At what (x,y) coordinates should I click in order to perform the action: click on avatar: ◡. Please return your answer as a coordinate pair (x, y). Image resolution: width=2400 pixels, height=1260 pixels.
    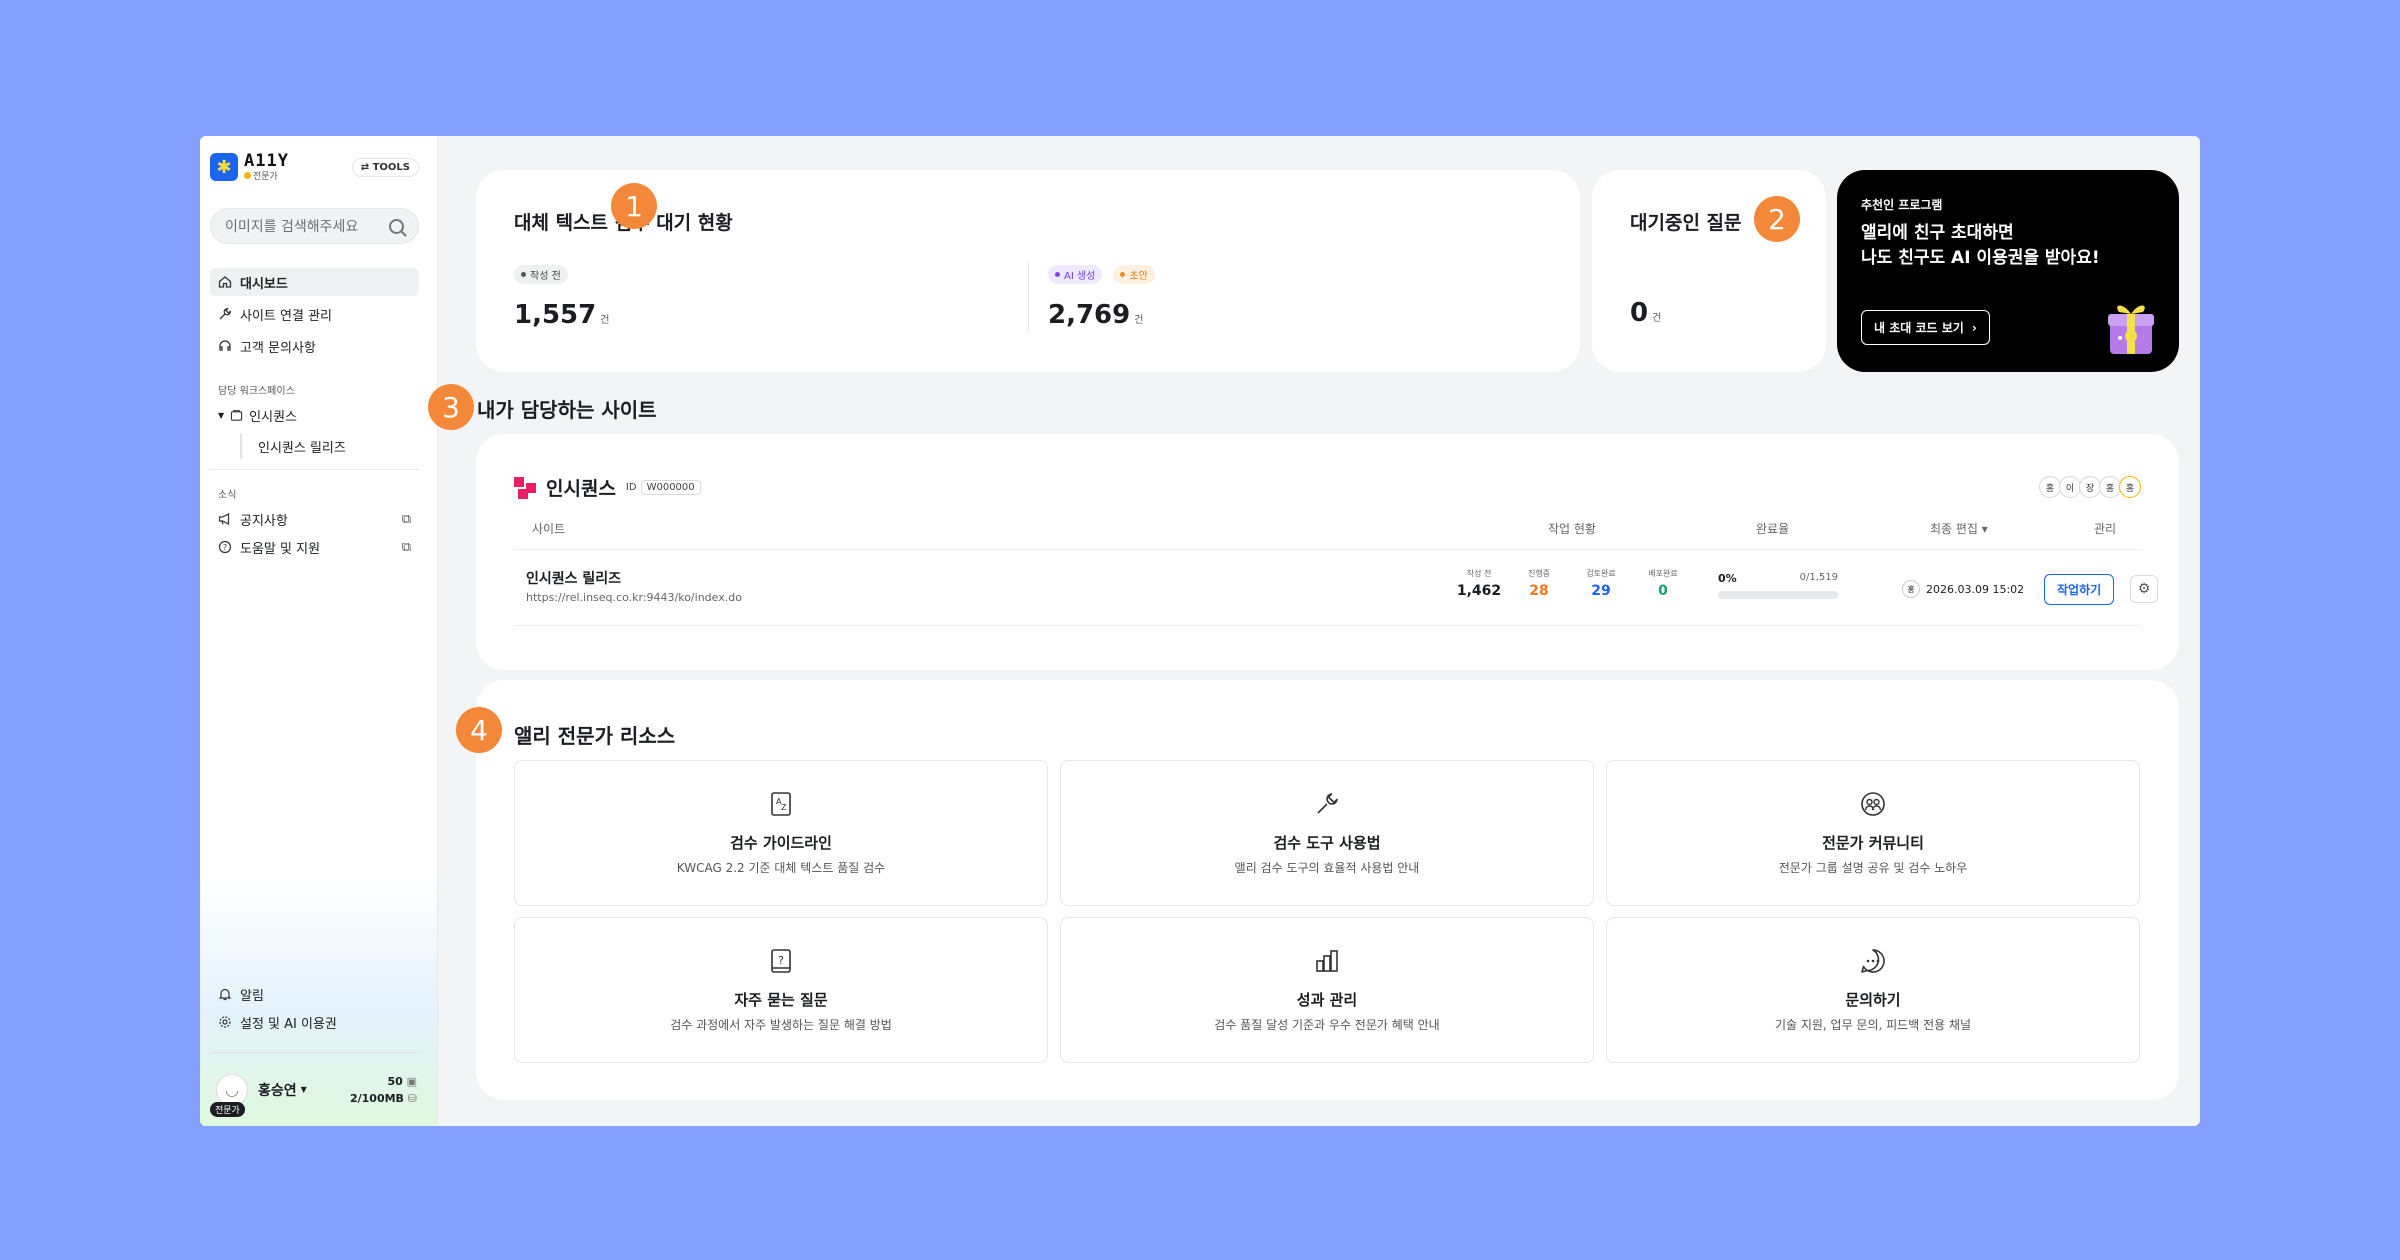
    Looking at the image, I should click on (232, 1089).